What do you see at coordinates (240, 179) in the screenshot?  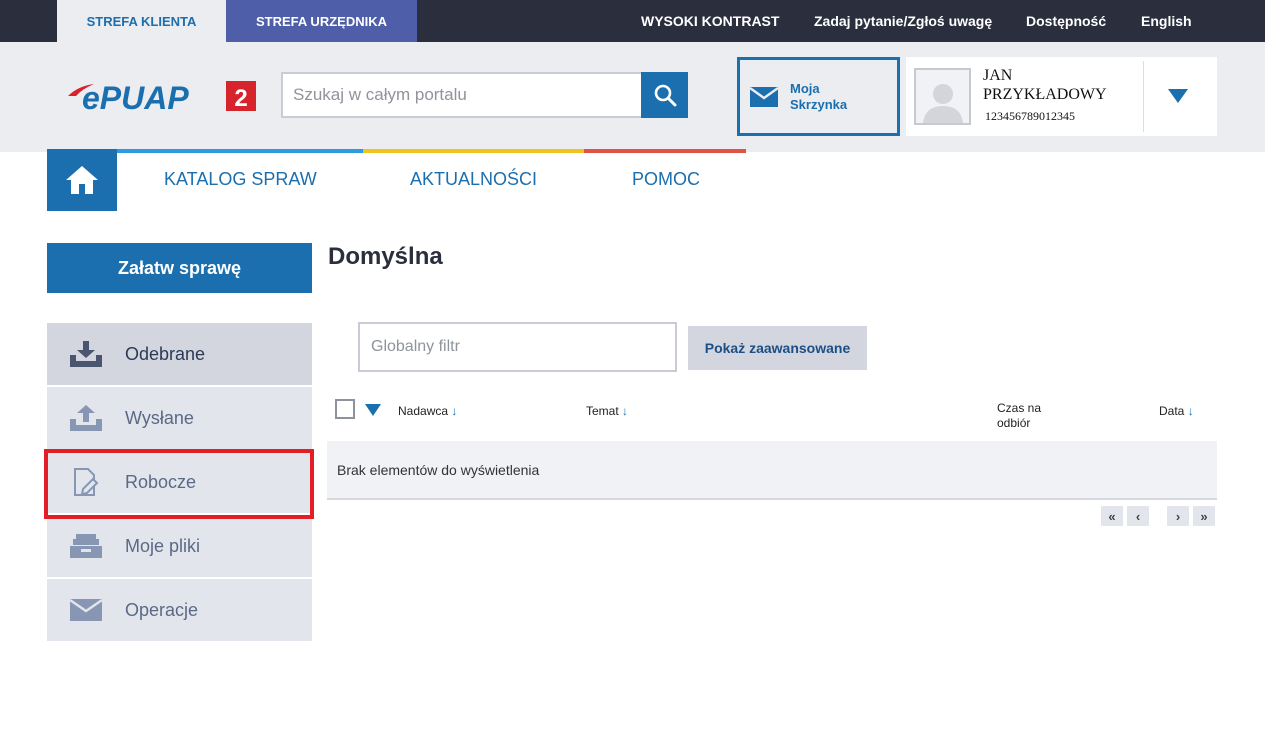 I see `nav-item-katalog-spraw: KATALOG SPRAW` at bounding box center [240, 179].